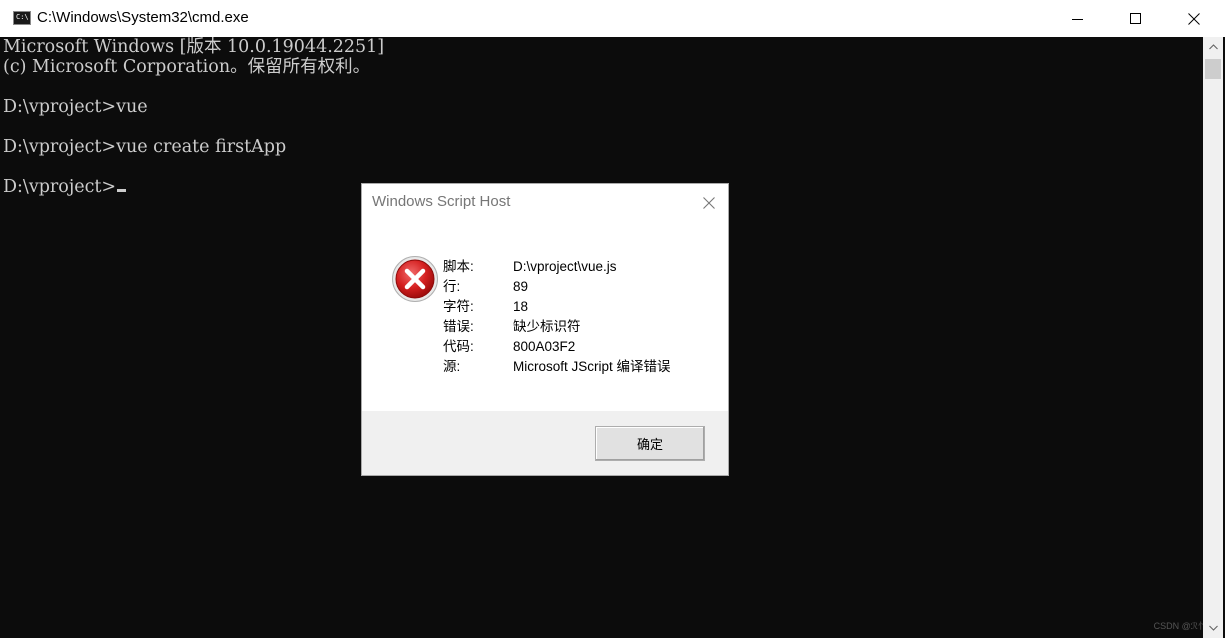  I want to click on title-bar: C:\ C:\Windows\System32\cmd.exe, so click(612, 18).